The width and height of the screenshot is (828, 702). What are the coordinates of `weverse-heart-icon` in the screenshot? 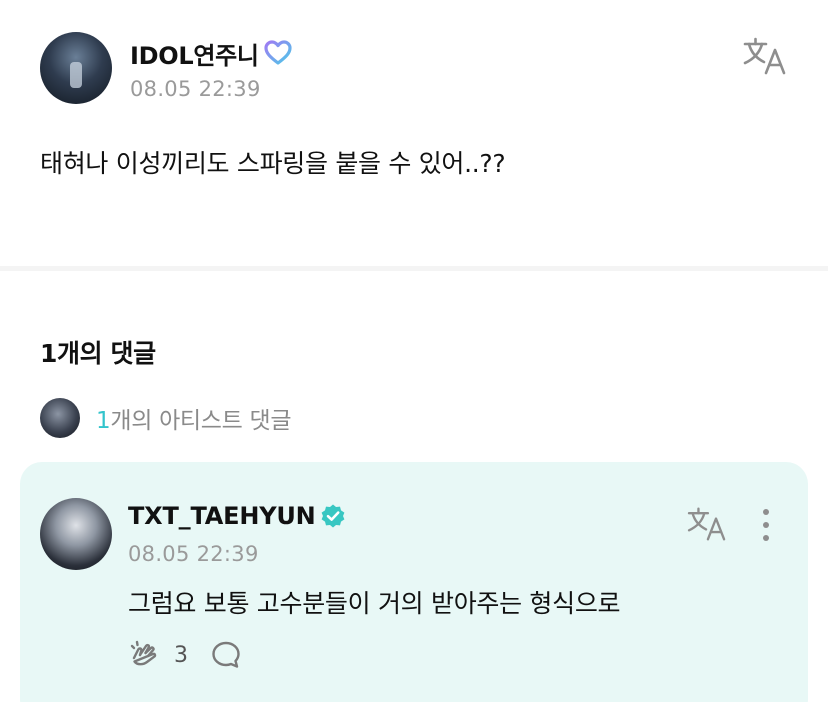 It's located at (278, 52).